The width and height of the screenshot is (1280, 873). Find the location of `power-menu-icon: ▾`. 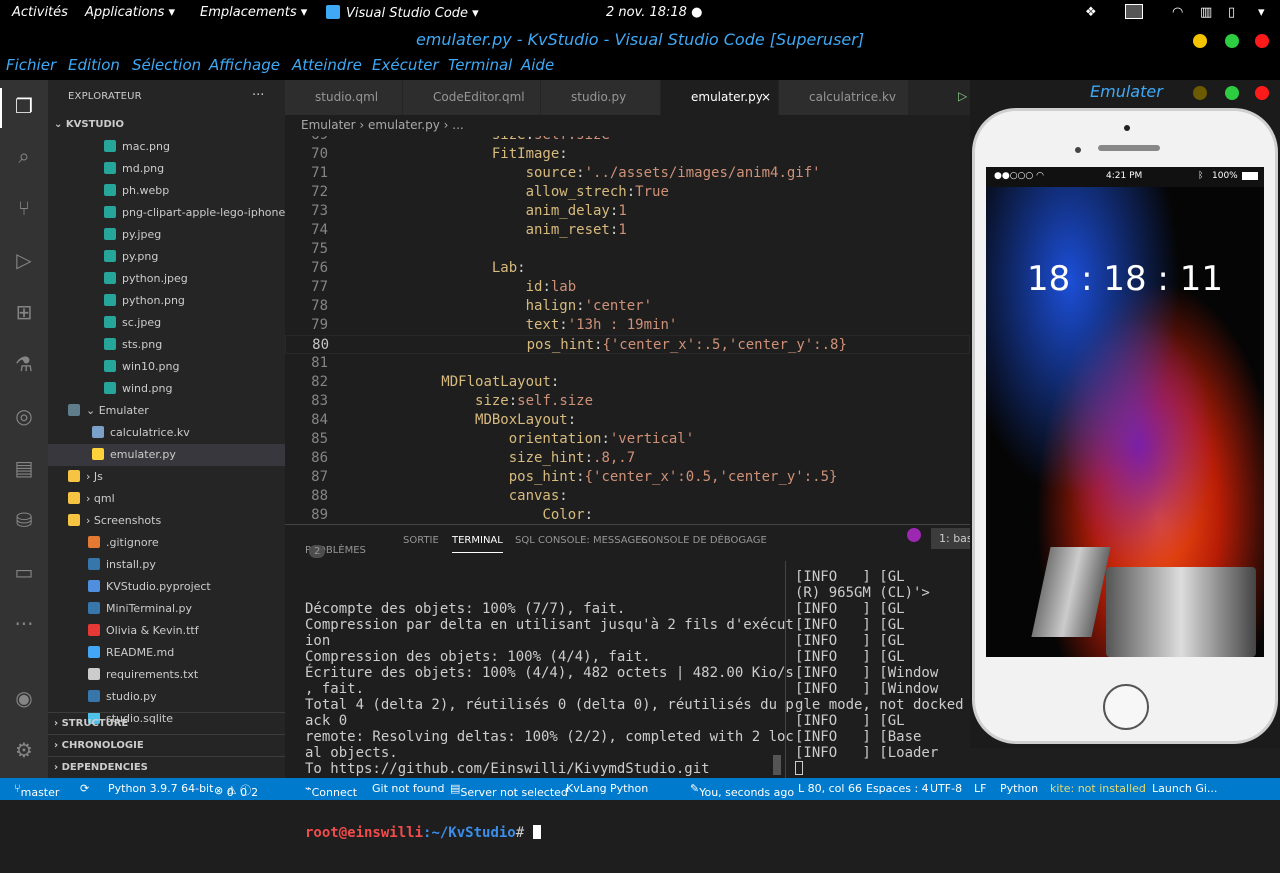

power-menu-icon: ▾ is located at coordinates (1261, 12).